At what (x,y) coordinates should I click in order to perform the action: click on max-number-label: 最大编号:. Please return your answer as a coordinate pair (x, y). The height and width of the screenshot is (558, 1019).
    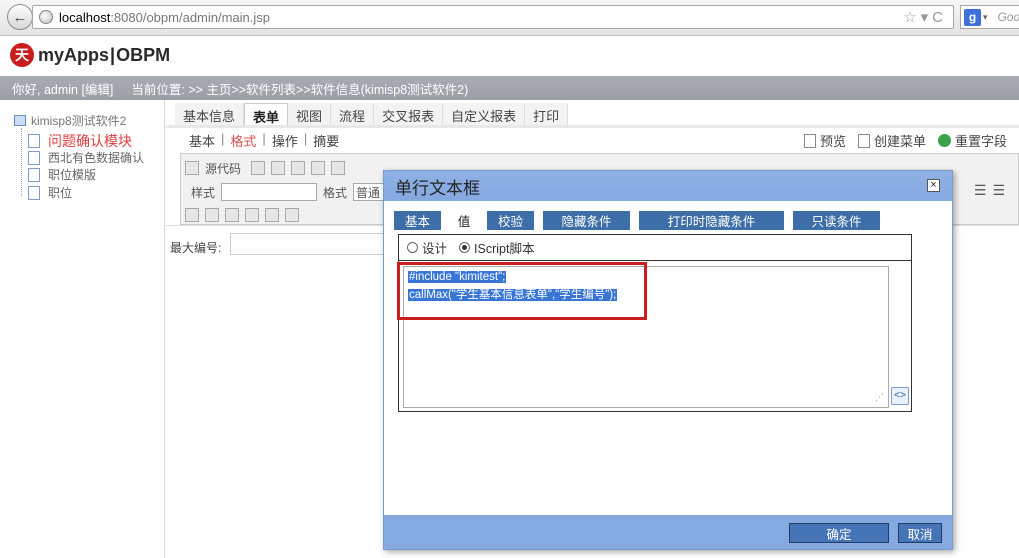
    Looking at the image, I should click on (196, 248).